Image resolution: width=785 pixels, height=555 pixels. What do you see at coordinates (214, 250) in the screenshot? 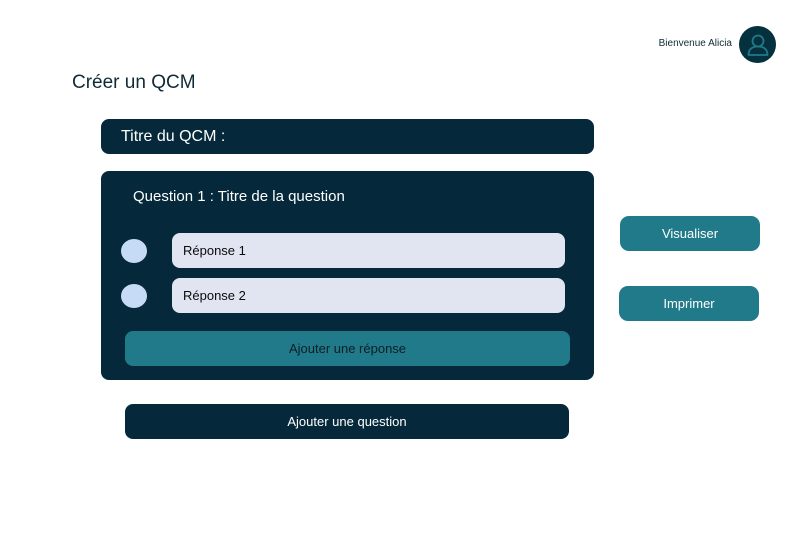
I see `answer-1-label: Réponse 1` at bounding box center [214, 250].